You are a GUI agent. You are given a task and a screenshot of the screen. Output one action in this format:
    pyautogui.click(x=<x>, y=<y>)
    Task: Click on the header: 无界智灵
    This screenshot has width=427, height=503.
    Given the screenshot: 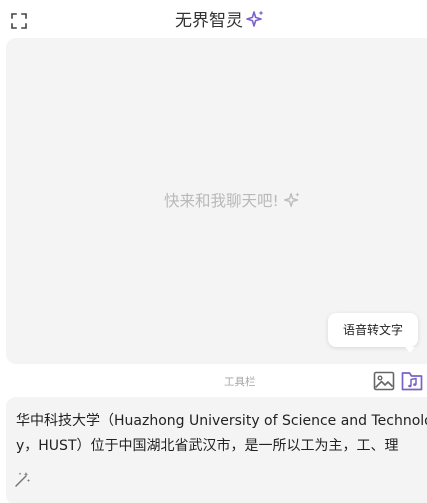 What is the action you would take?
    pyautogui.click(x=213, y=19)
    